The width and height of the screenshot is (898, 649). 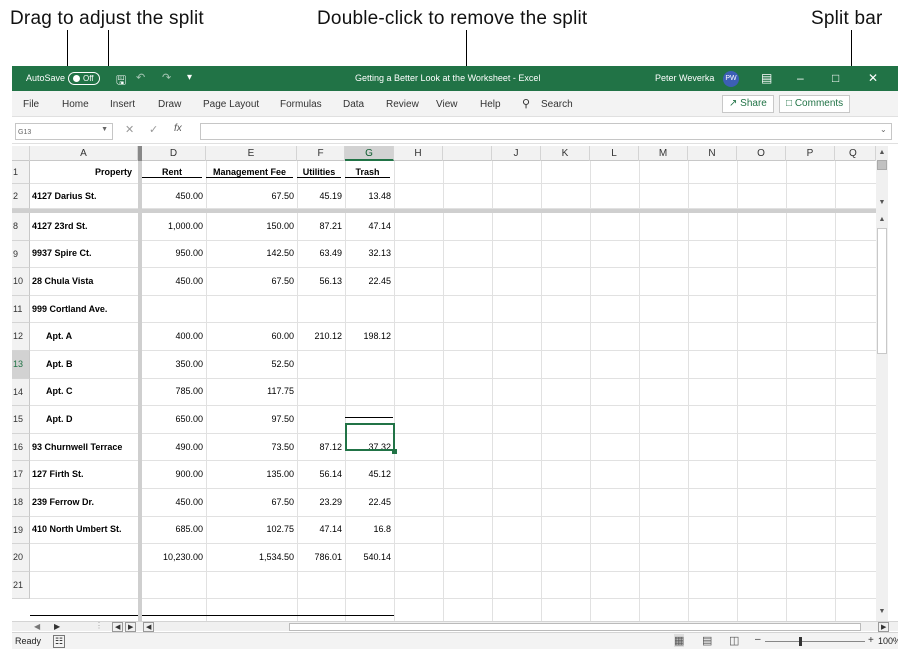 What do you see at coordinates (526, 103) in the screenshot?
I see `search-icon: ⚲` at bounding box center [526, 103].